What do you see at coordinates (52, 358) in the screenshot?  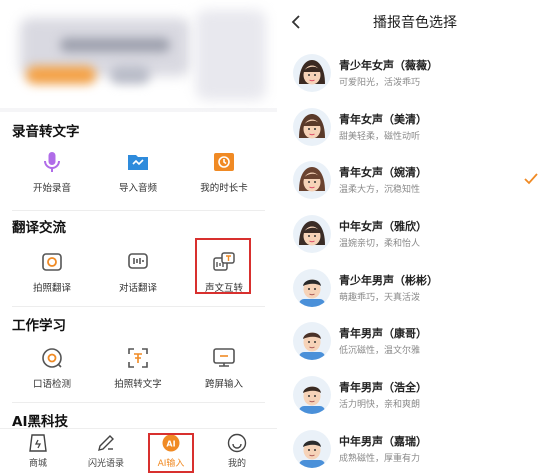 I see `speech-check-icon` at bounding box center [52, 358].